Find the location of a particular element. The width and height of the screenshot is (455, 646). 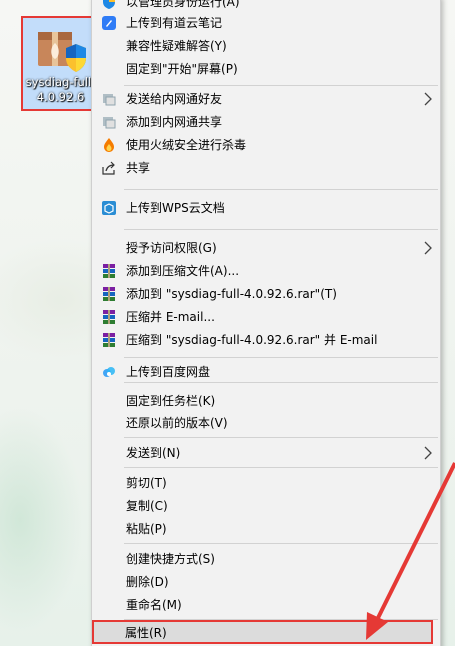

menu-item-properties: 属性(R) is located at coordinates (262, 632).